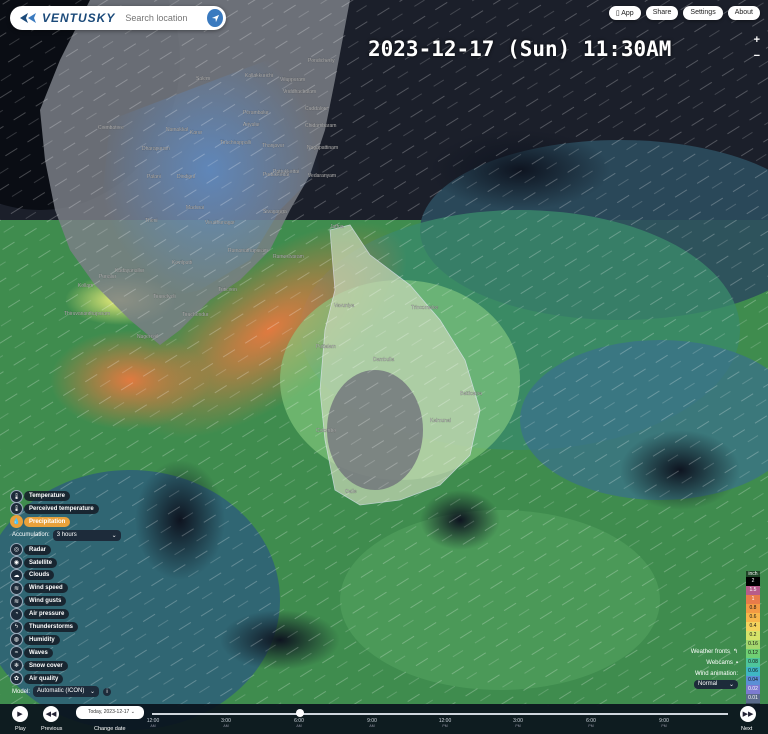 Image resolution: width=768 pixels, height=734 pixels. Describe the element at coordinates (186, 177) in the screenshot. I see `place-label: Dindigul` at that location.